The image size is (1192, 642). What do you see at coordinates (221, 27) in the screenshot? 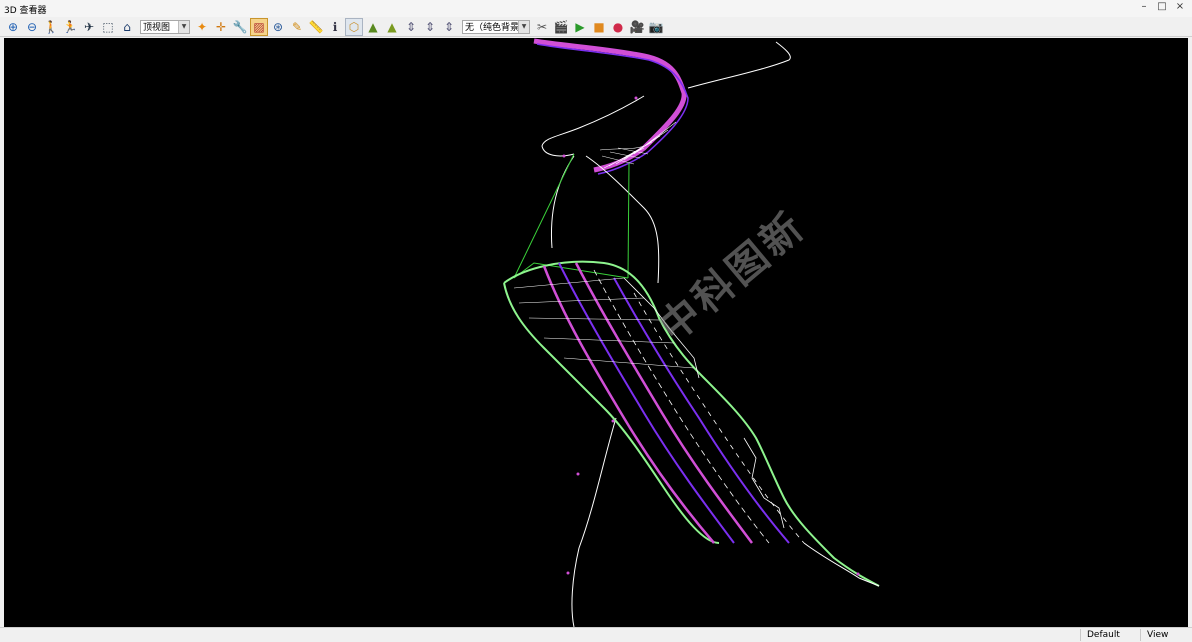
I see `crosshair-icon: ✛` at bounding box center [221, 27].